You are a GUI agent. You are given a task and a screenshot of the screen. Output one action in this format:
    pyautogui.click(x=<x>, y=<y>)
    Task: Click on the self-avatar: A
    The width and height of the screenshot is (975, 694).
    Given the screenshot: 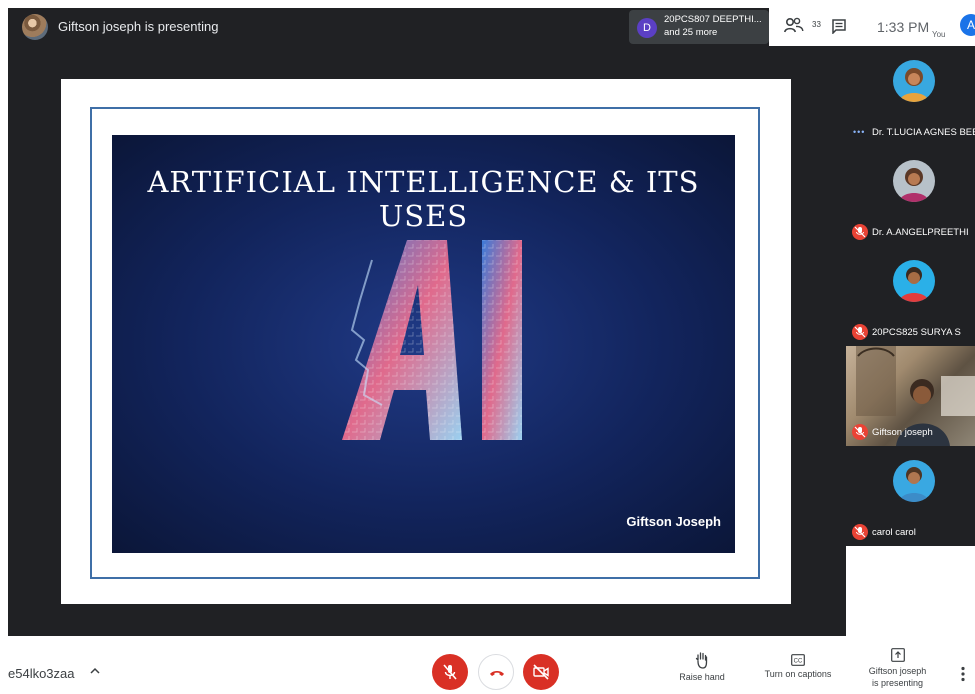 What is the action you would take?
    pyautogui.click(x=967, y=25)
    